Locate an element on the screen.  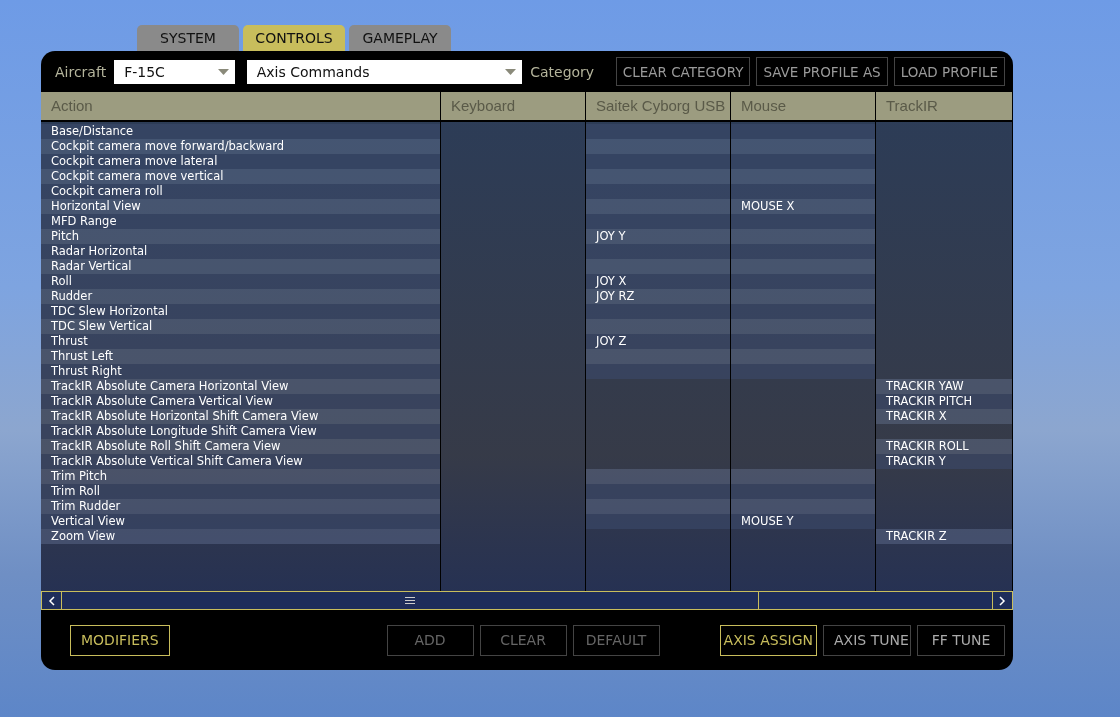
binding-cell: JOY Z is located at coordinates (658, 341).